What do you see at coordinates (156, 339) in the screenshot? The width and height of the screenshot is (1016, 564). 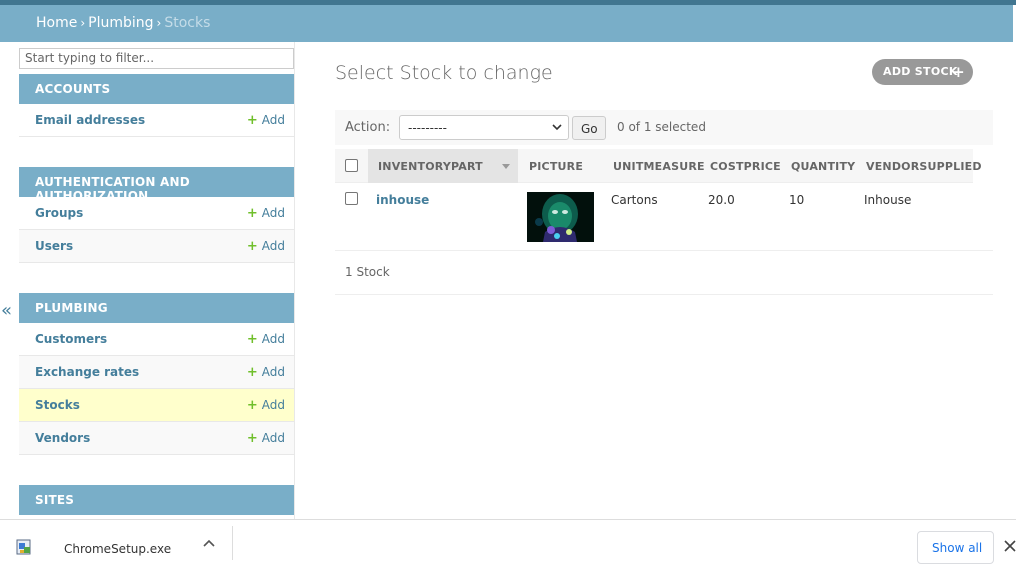 I see `sidebar-item-customers: Customers + Add` at bounding box center [156, 339].